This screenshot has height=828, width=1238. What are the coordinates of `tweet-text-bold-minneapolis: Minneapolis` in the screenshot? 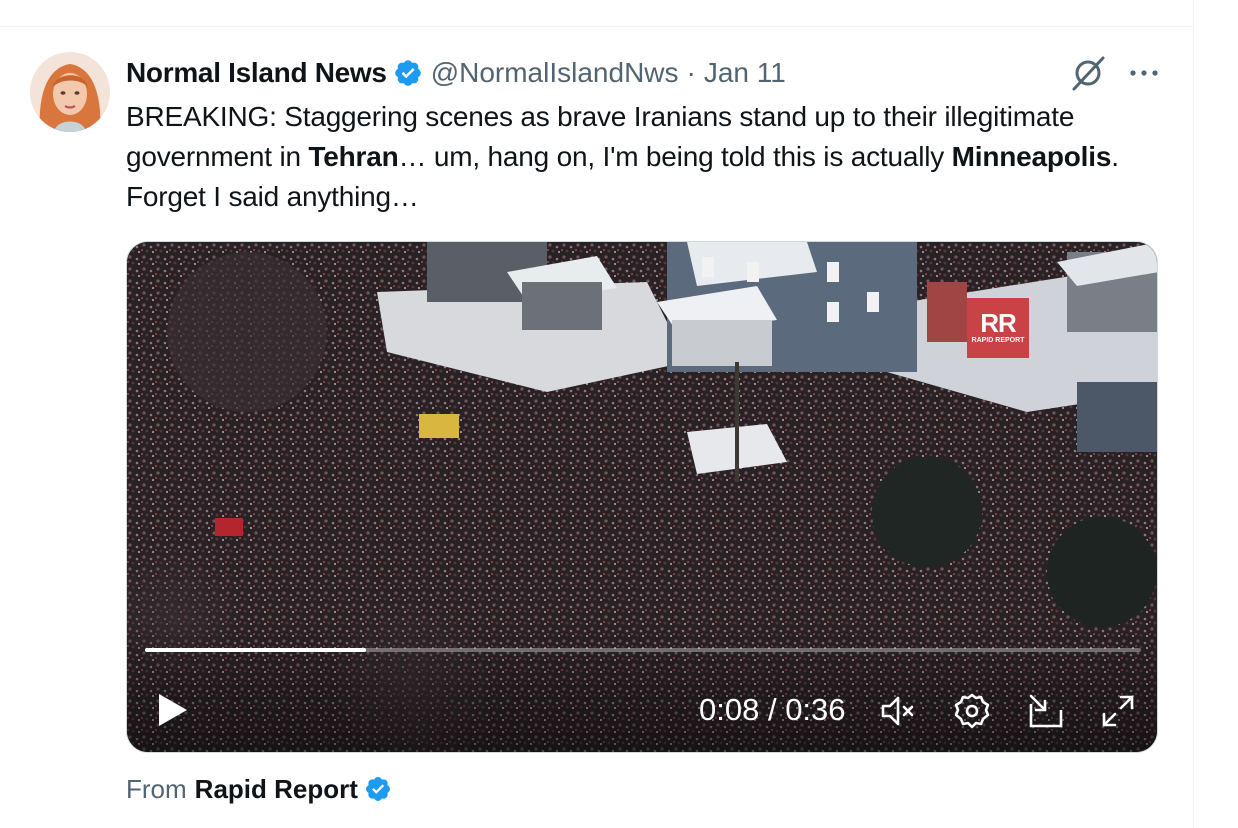 It's located at (1031, 156).